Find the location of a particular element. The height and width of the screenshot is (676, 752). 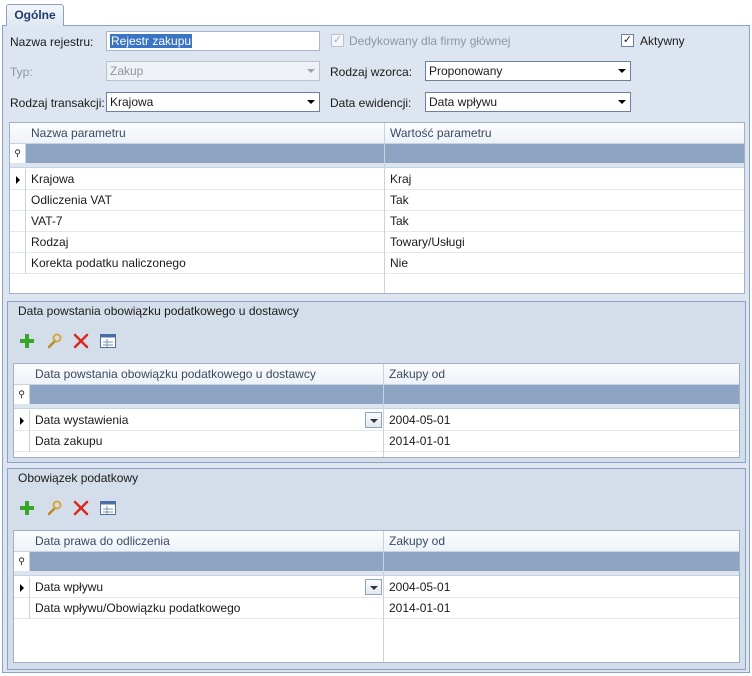

register-name-input: Rejestr zakupu is located at coordinates (213, 41).